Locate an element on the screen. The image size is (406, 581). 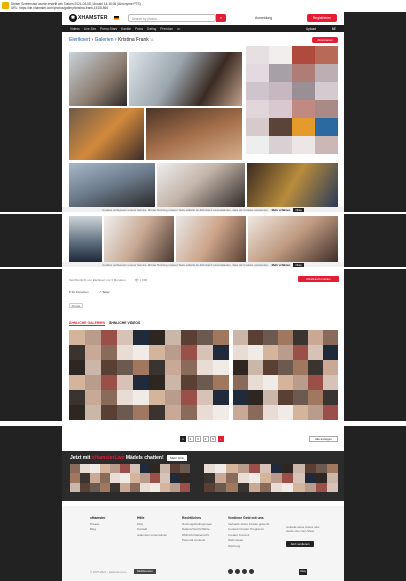
right-margin is located at coordinates (375, 296).